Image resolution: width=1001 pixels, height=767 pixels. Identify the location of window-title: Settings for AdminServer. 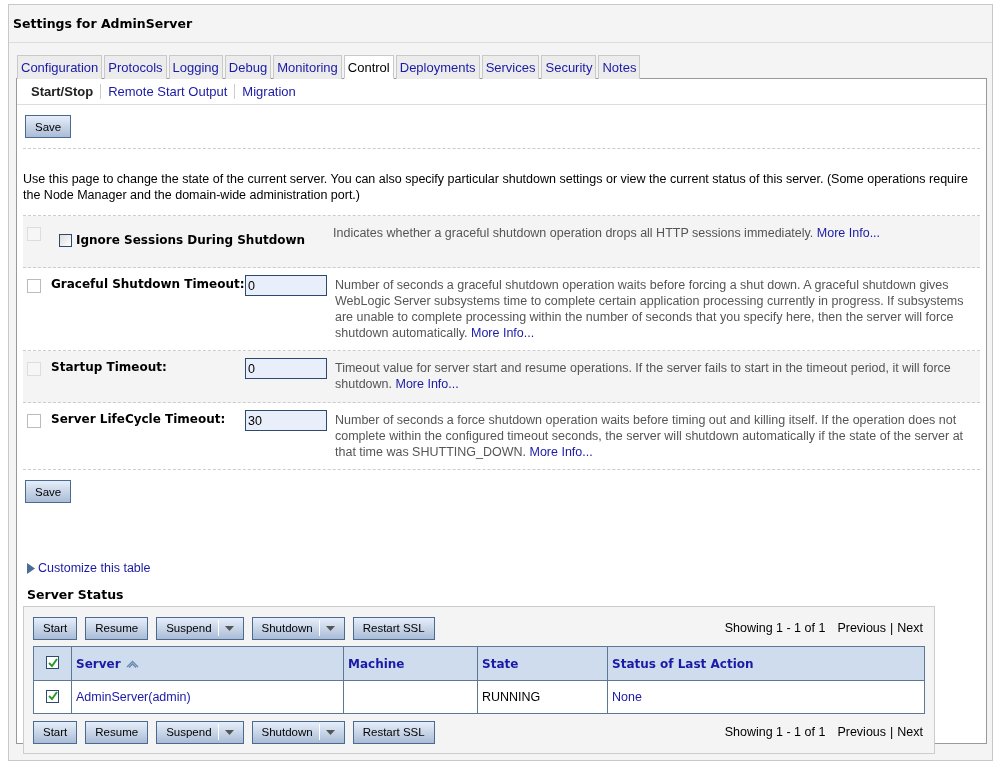
(500, 24).